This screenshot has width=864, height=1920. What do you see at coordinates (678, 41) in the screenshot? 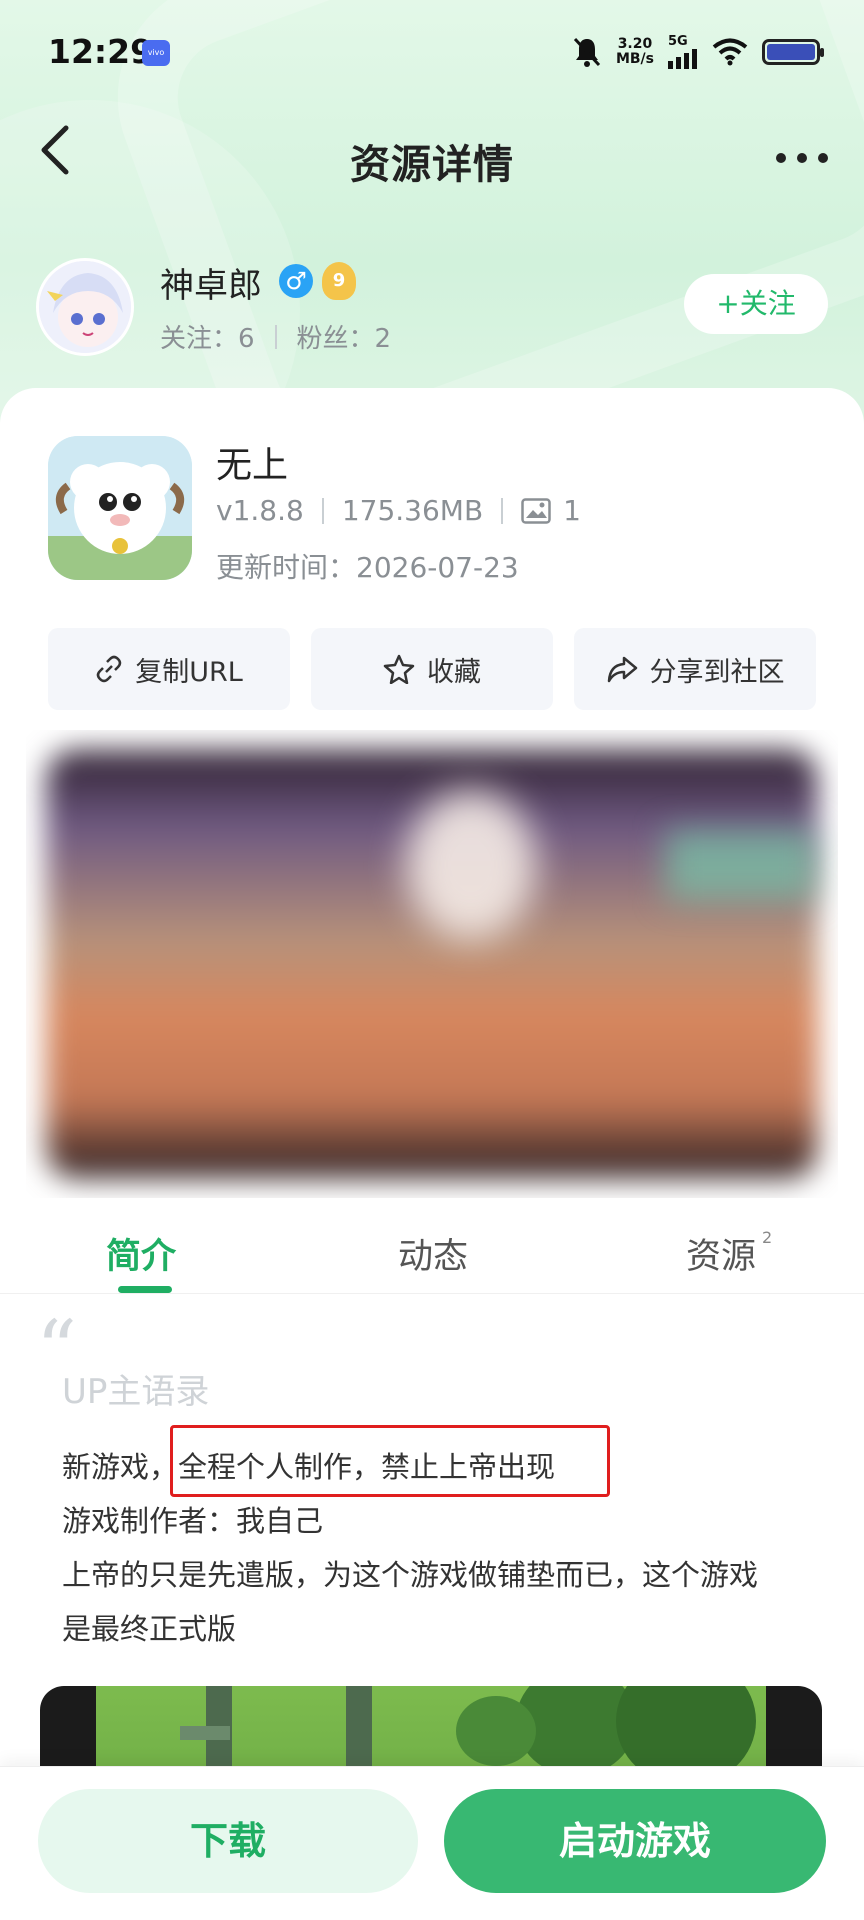
I see `network-type: 5G` at bounding box center [678, 41].